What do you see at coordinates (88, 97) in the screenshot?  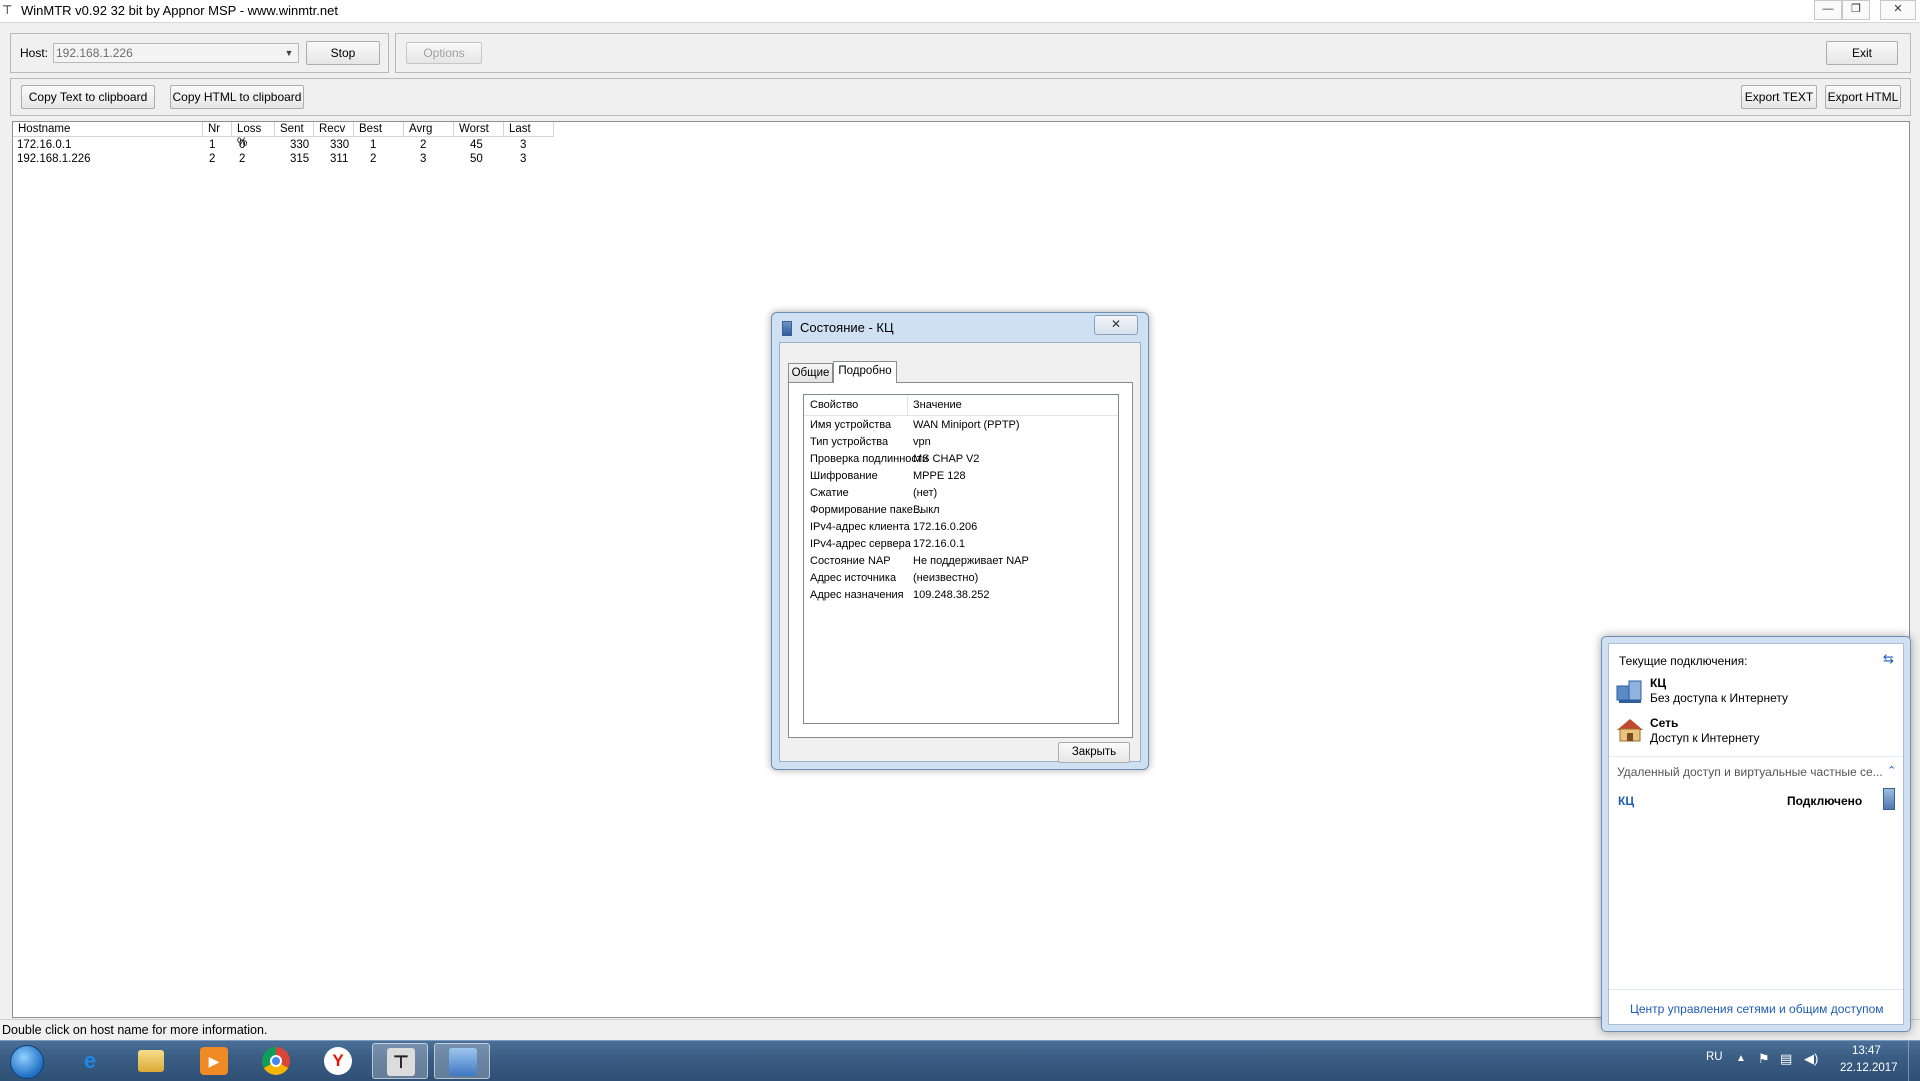 I see `copy-text-button: Copy Text to clipboard` at bounding box center [88, 97].